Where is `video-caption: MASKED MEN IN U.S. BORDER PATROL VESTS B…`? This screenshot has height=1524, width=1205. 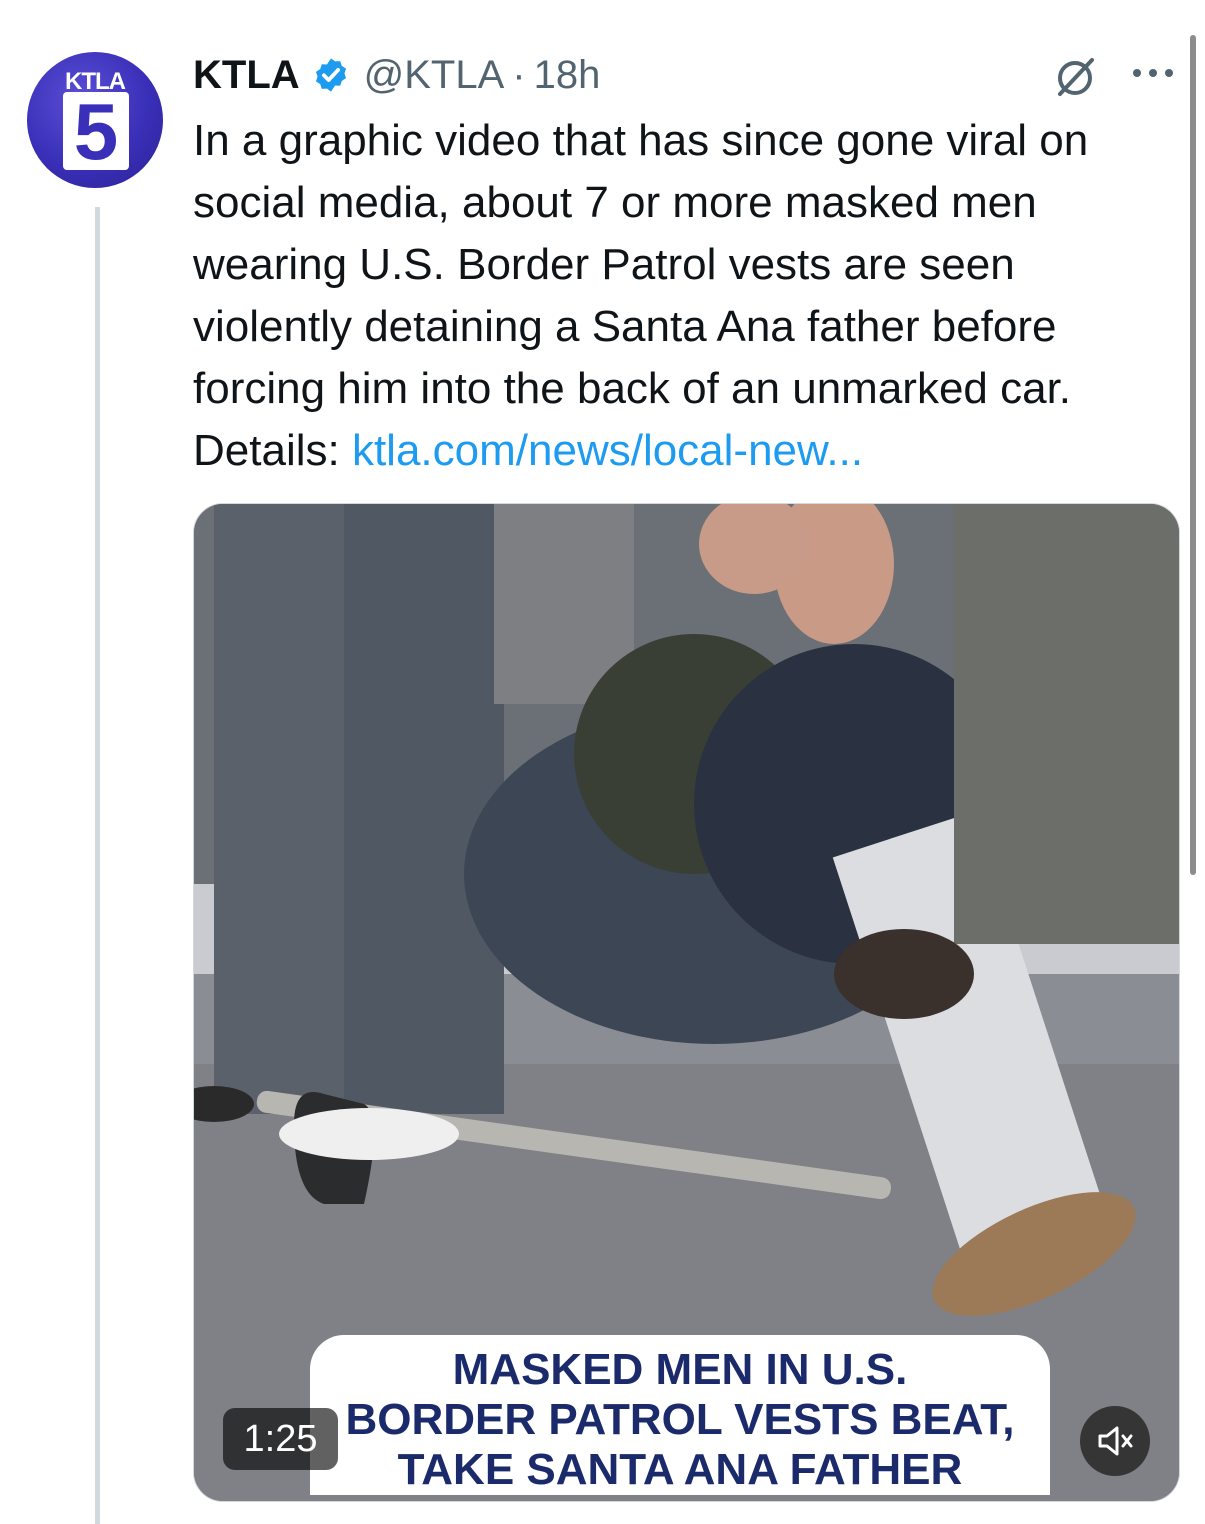 video-caption: MASKED MEN IN U.S. BORDER PATROL VESTS B… is located at coordinates (680, 1415).